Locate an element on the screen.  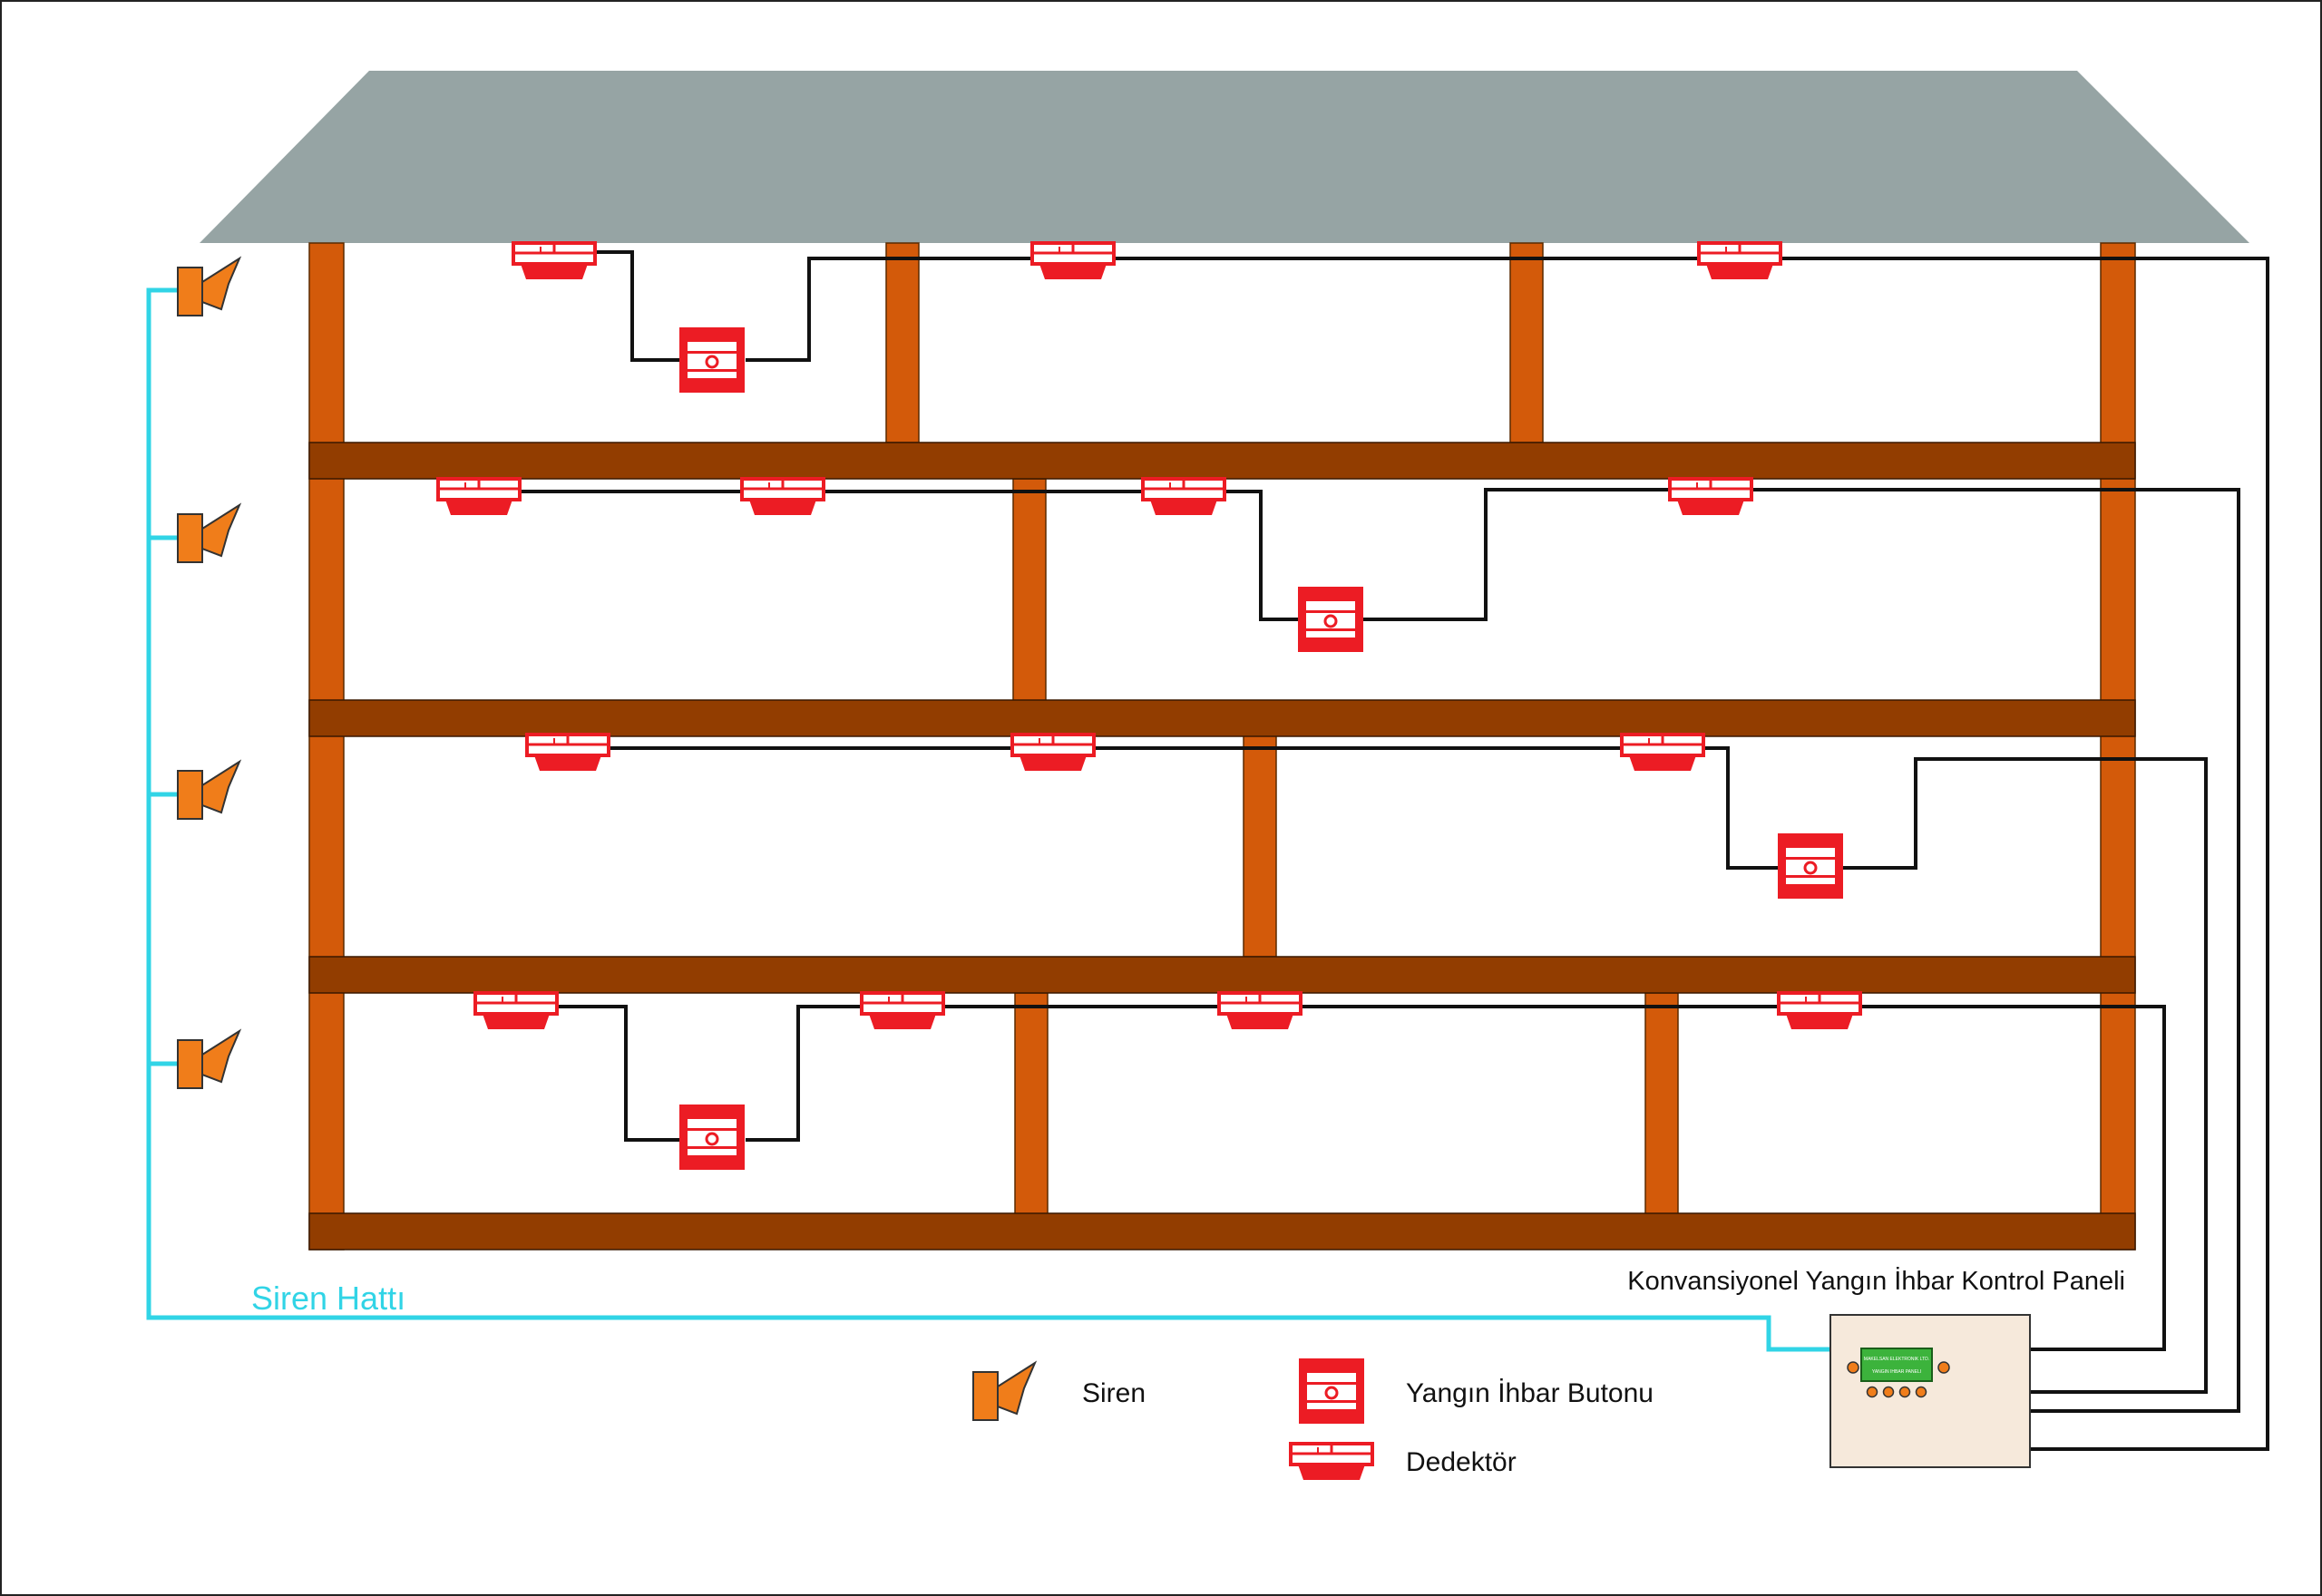
legend-siren-label: Siren is located at coordinates (1114, 1393).